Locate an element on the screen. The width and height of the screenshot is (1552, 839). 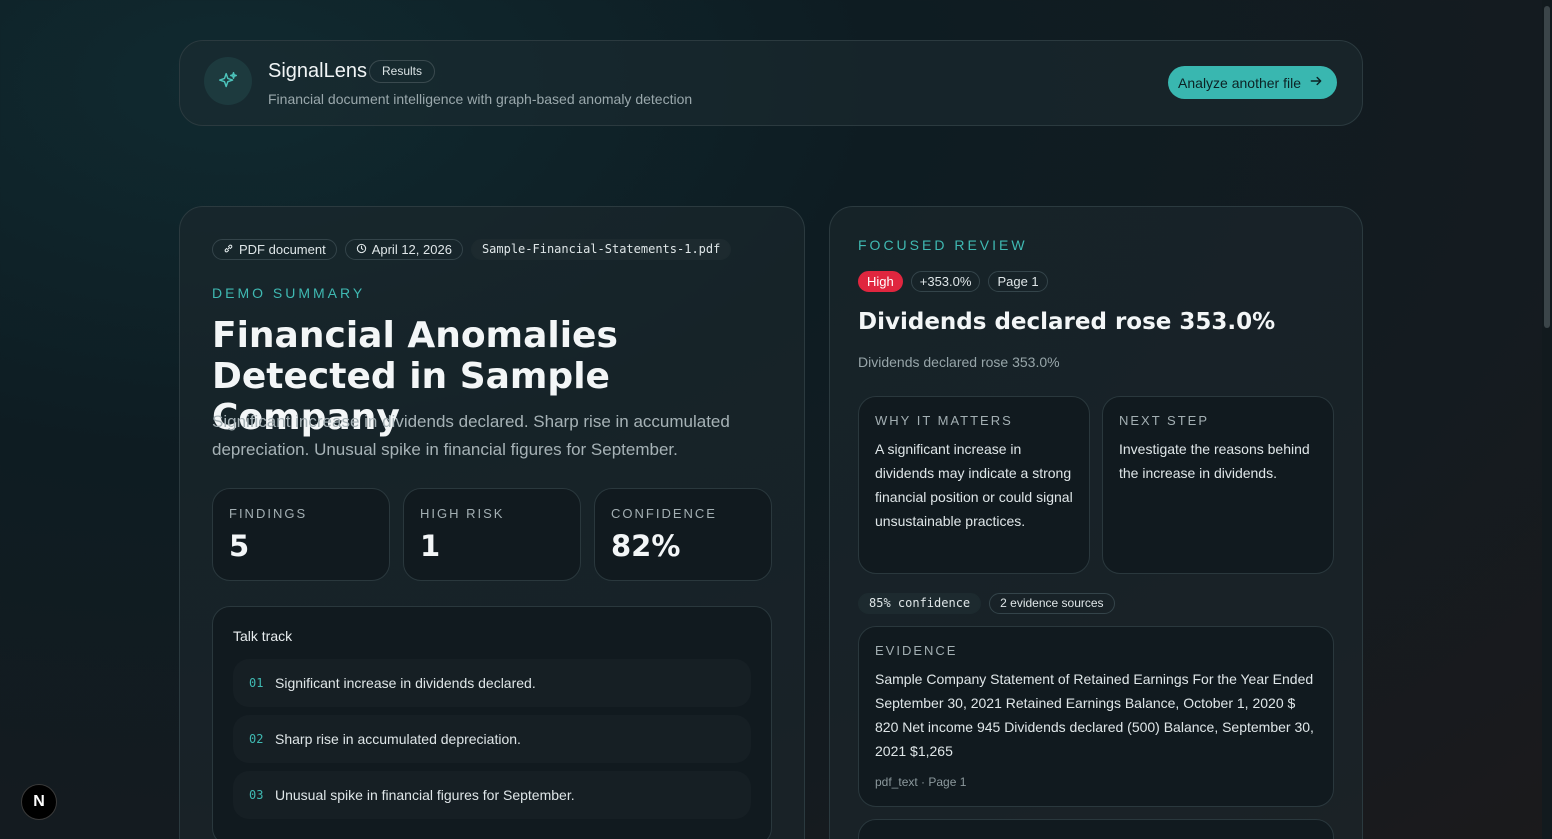
talk-track-title: Talk track is located at coordinates (263, 636).